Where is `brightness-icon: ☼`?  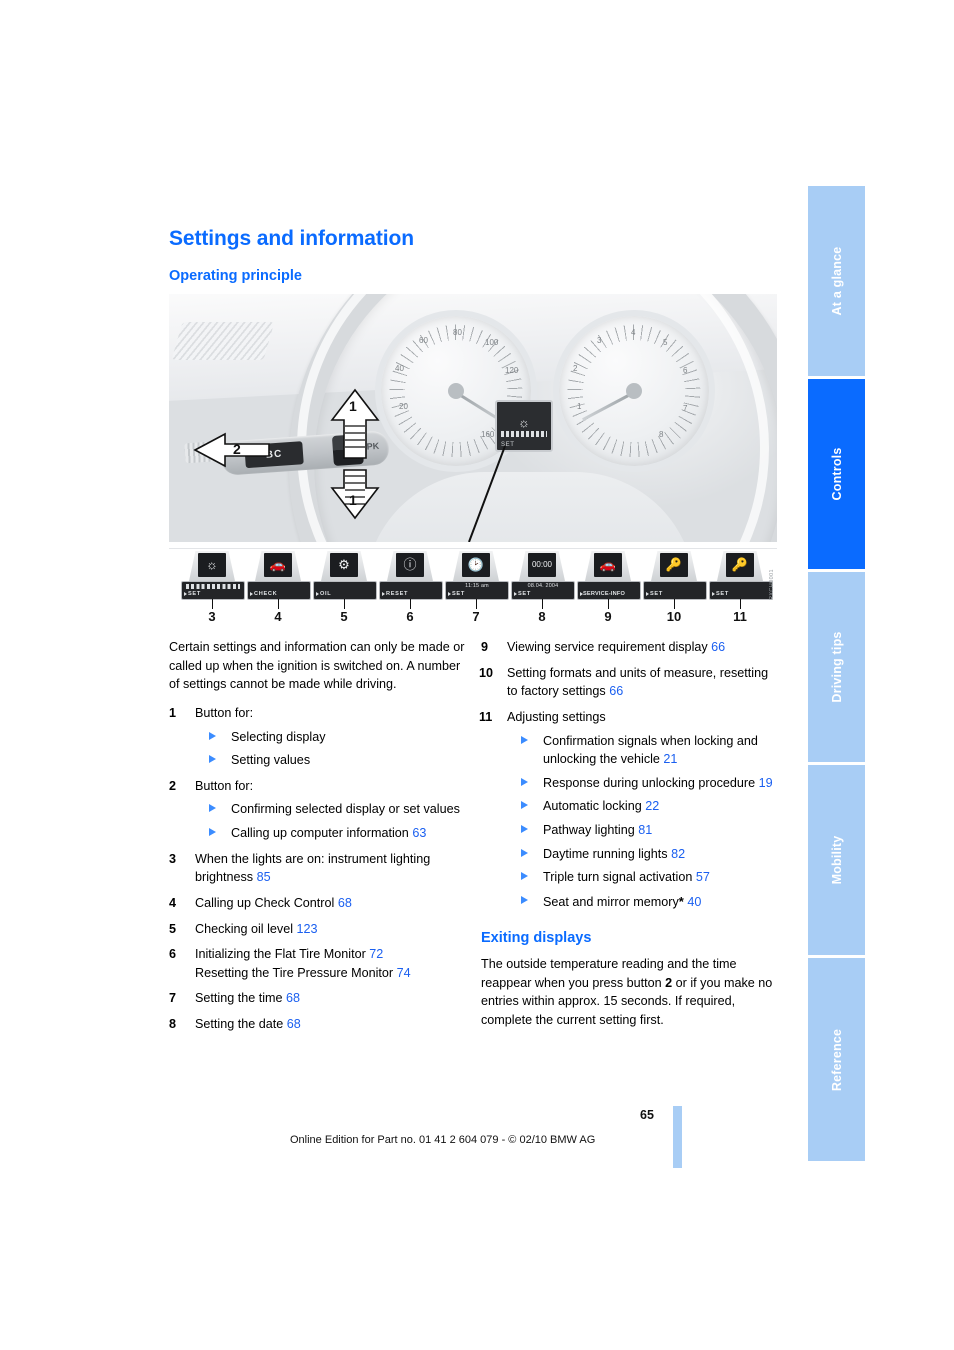 brightness-icon: ☼ is located at coordinates (212, 565).